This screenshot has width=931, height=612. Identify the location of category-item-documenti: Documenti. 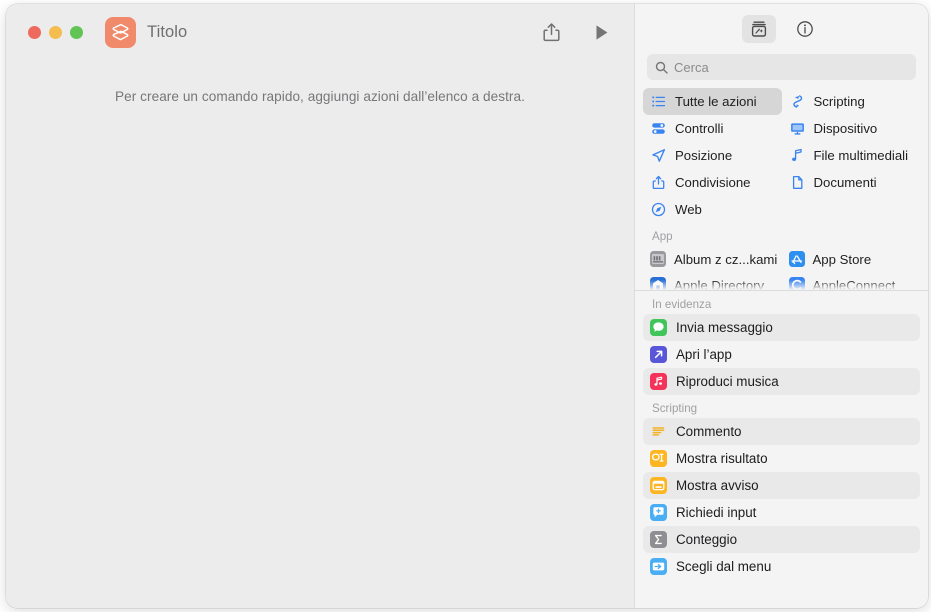
(851, 182).